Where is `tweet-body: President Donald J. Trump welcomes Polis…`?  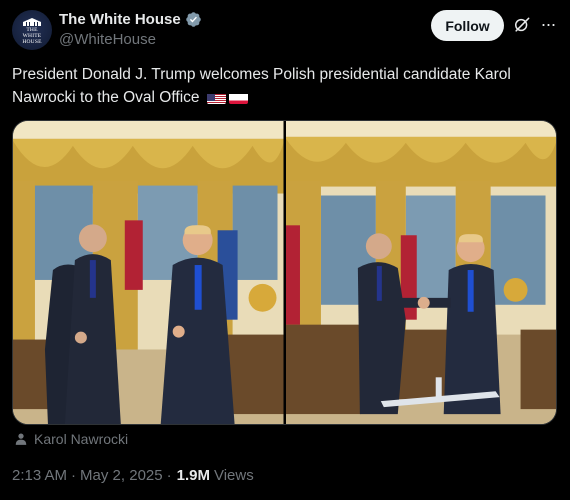 tweet-body: President Donald J. Trump welcomes Polis… is located at coordinates (261, 86).